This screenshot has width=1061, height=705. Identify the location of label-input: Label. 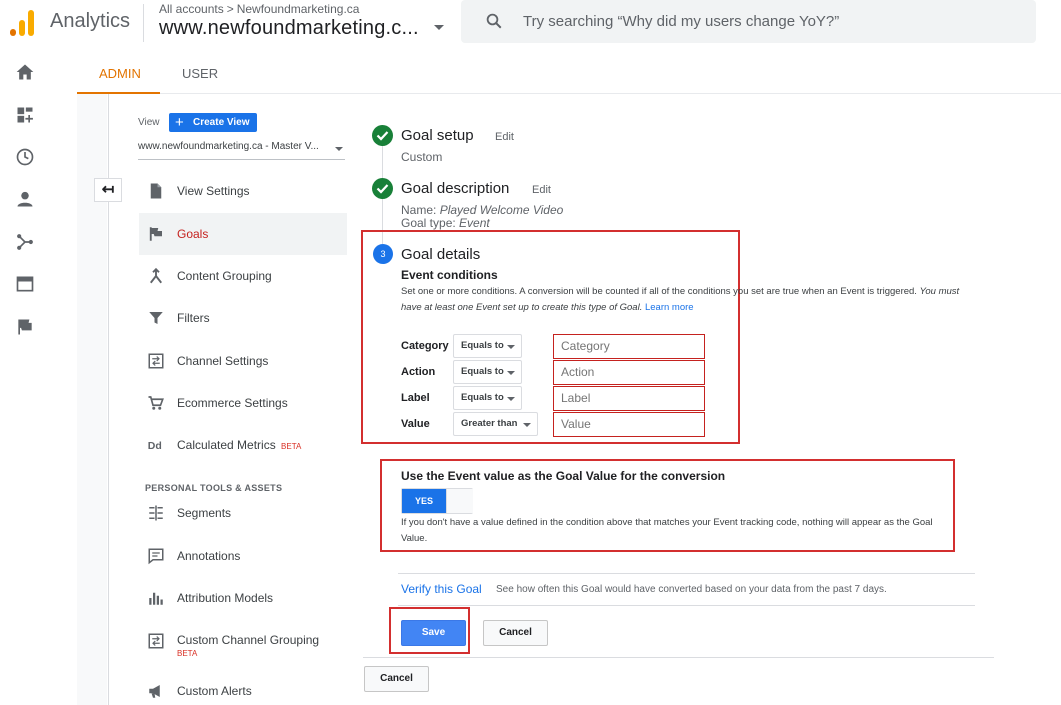
(629, 398).